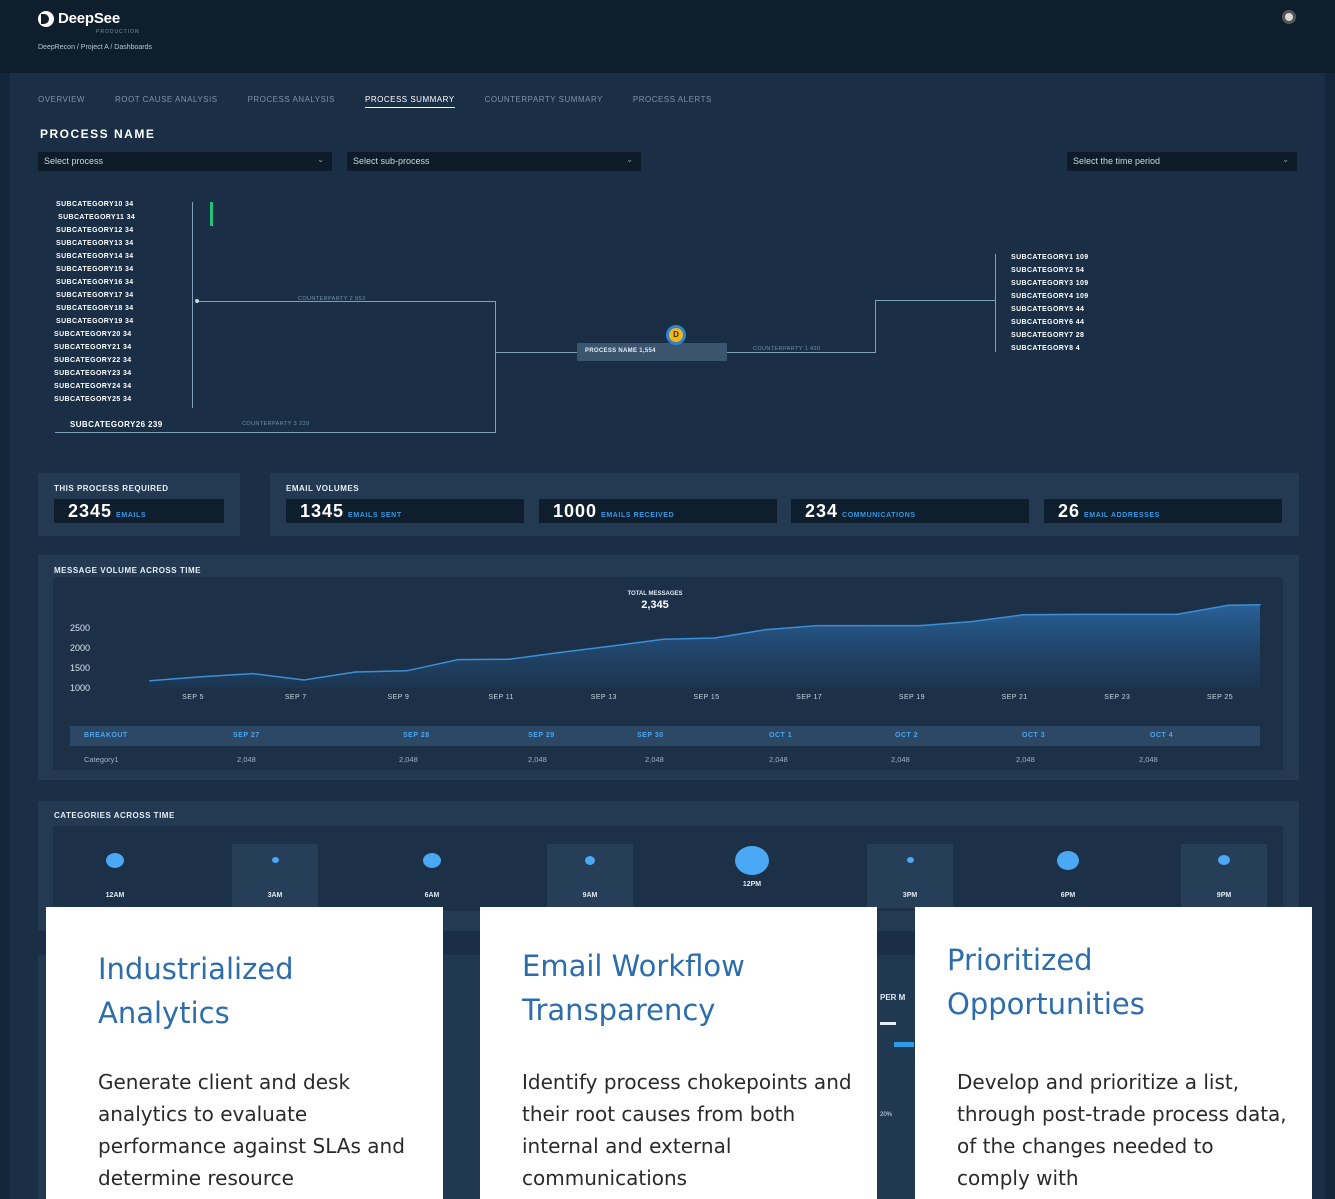  Describe the element at coordinates (907, 735) in the screenshot. I see `breakout-header-cell: OCT 2` at that location.